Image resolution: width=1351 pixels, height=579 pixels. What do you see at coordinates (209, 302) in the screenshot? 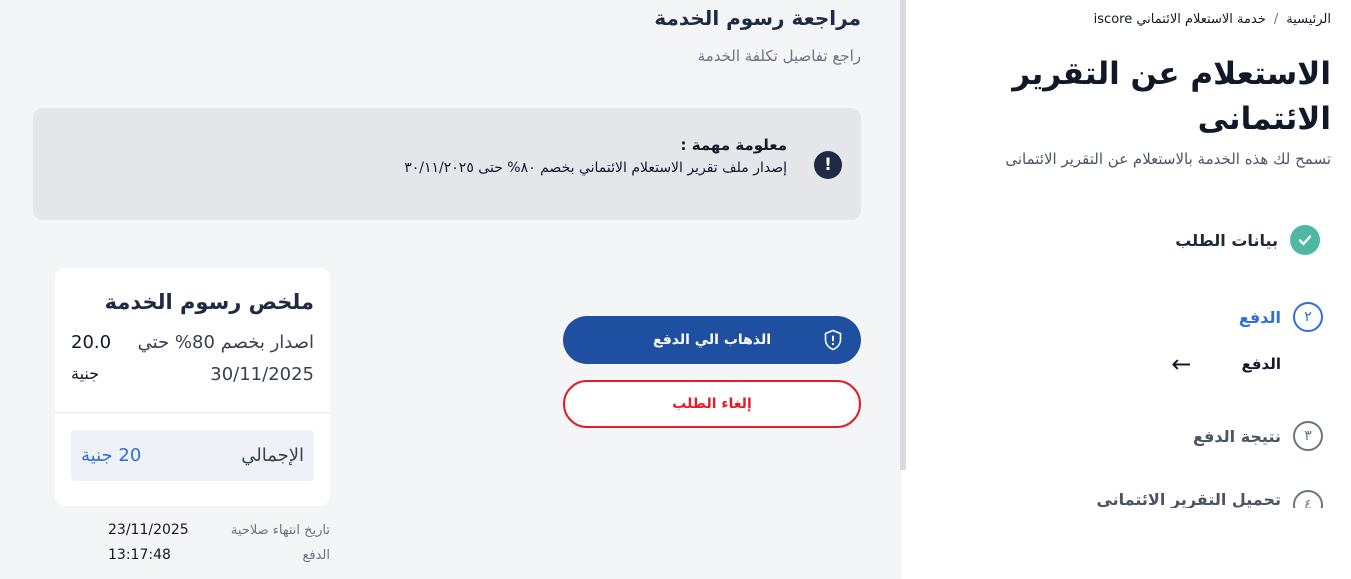
I see `summary-title: ملخص رسوم الخدمة` at bounding box center [209, 302].